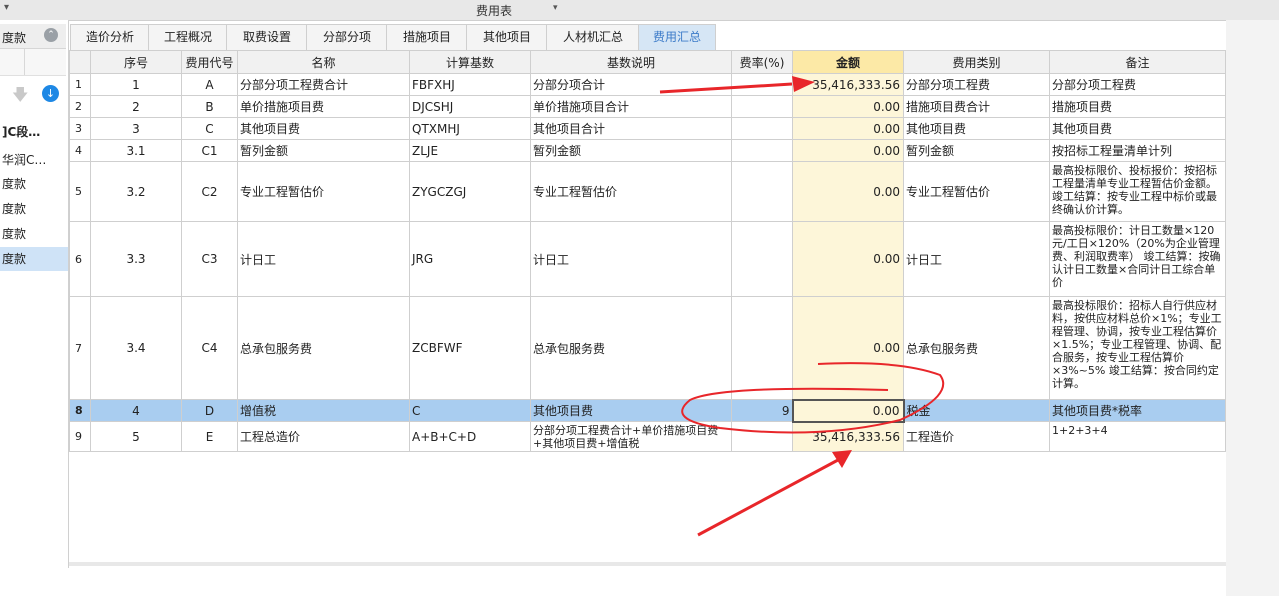  Describe the element at coordinates (677, 37) in the screenshot. I see `tab-7: 费用汇总` at that location.